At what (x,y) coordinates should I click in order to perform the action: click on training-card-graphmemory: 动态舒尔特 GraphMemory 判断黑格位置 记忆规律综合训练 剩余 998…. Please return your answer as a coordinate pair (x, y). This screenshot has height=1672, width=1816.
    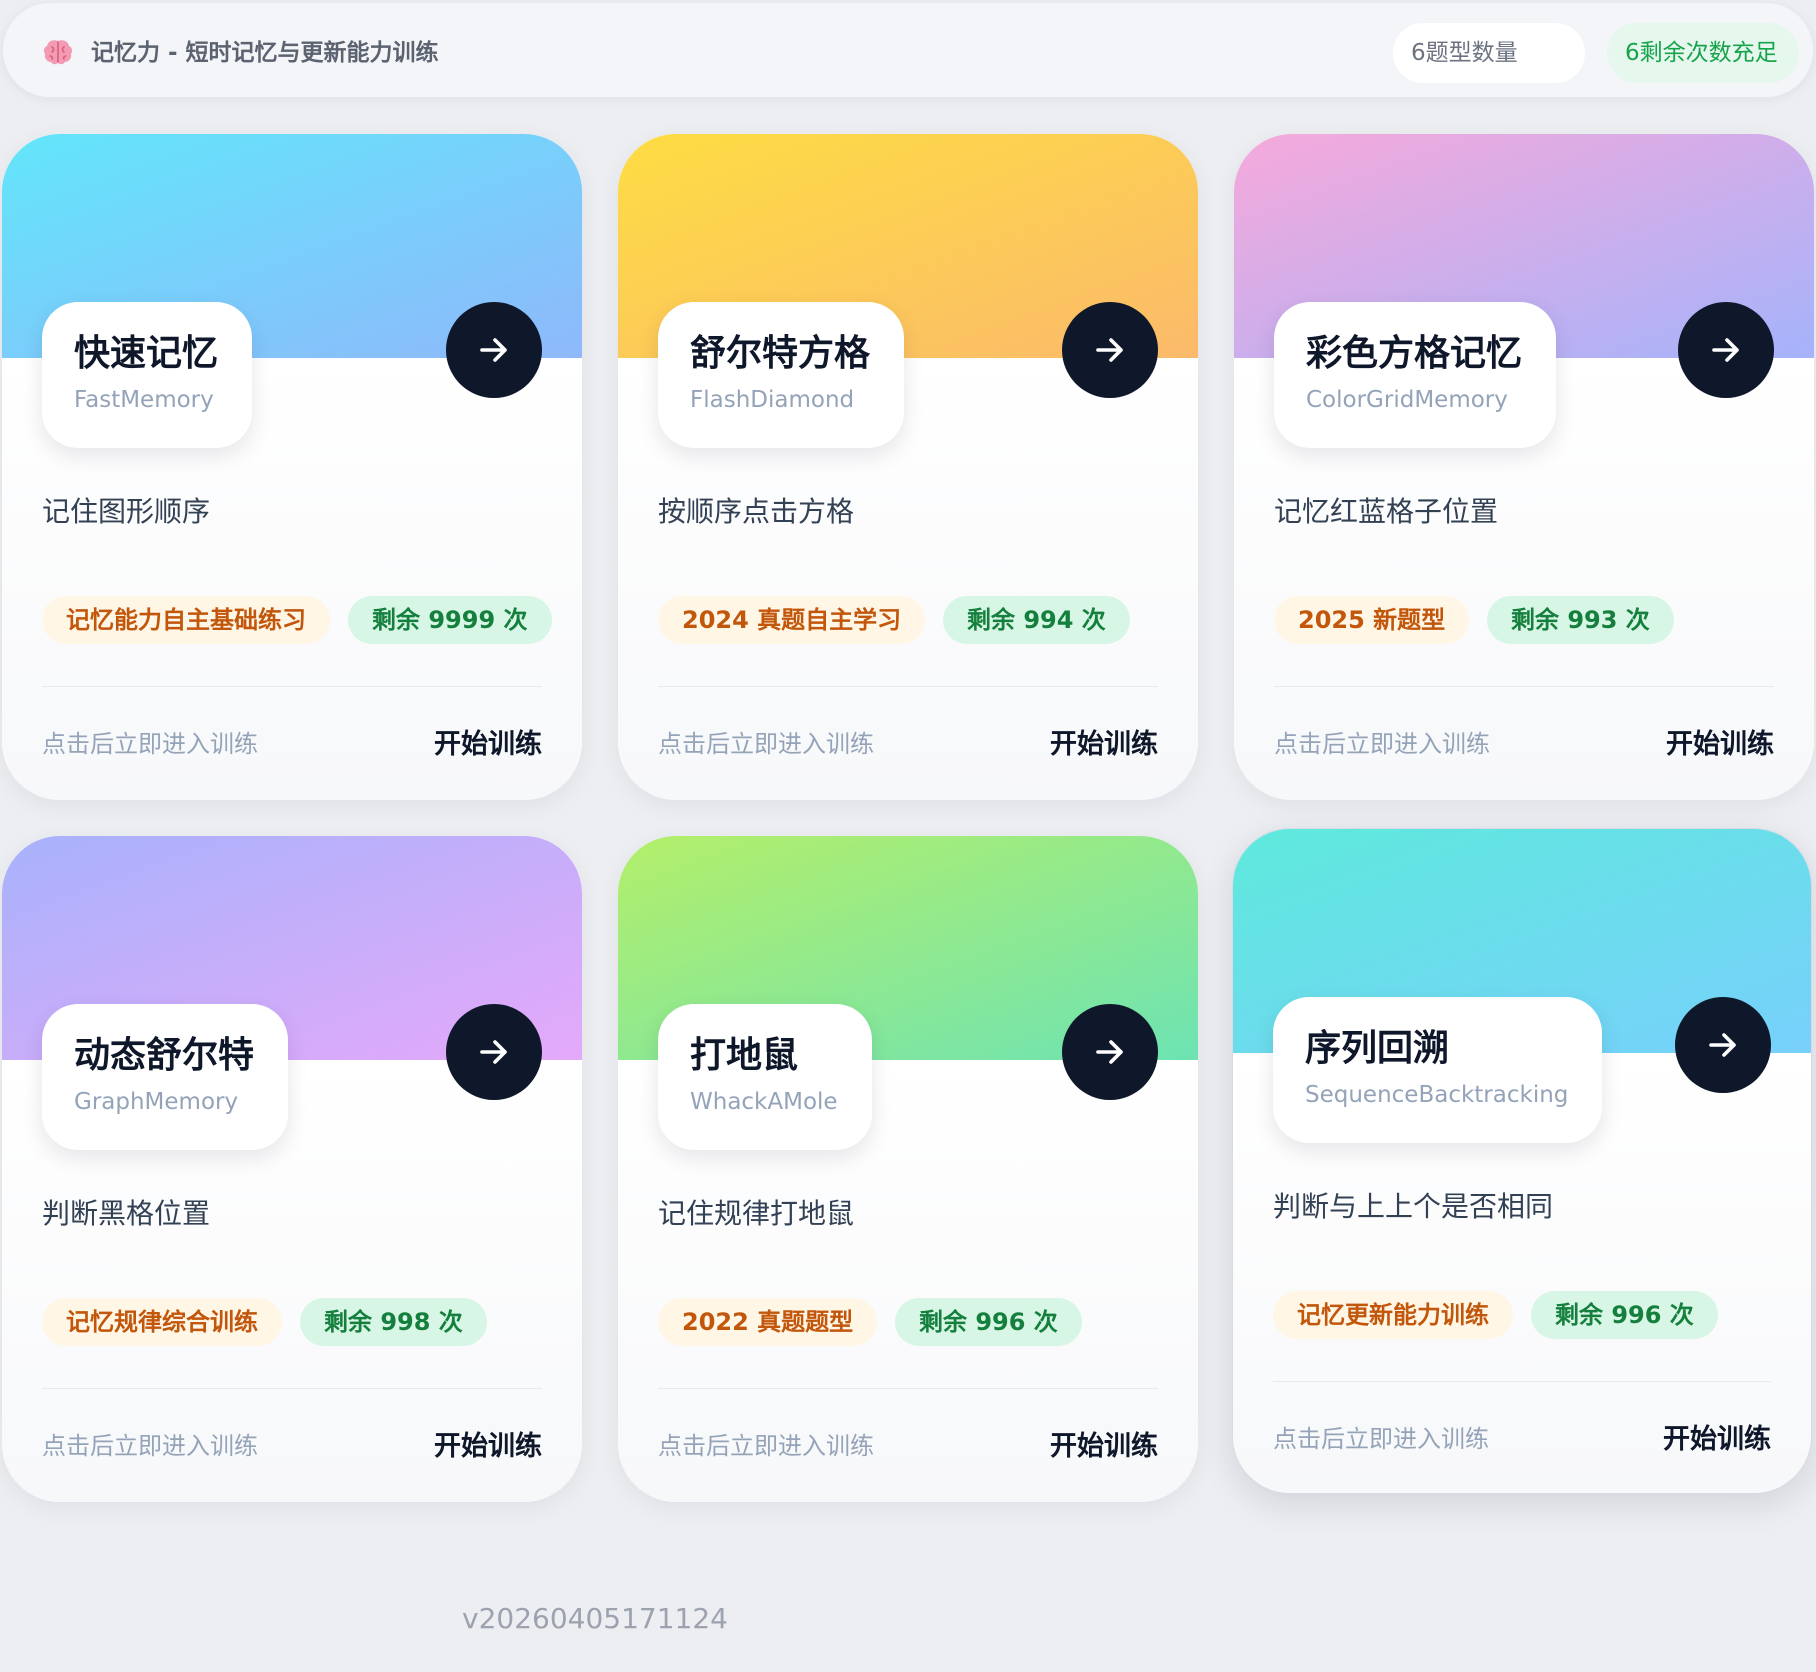
    Looking at the image, I should click on (292, 1169).